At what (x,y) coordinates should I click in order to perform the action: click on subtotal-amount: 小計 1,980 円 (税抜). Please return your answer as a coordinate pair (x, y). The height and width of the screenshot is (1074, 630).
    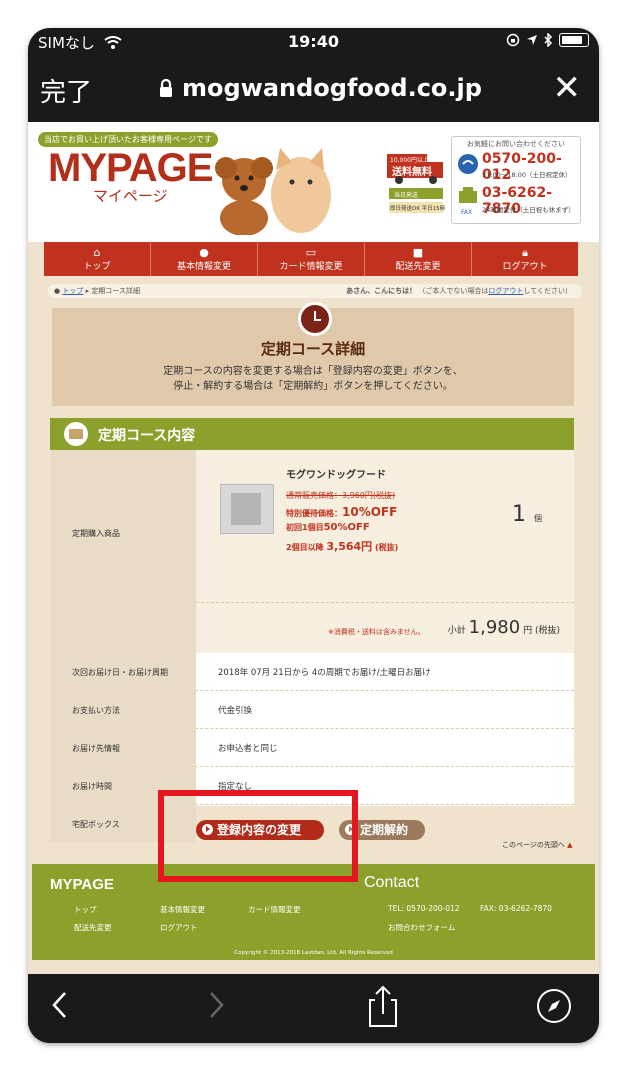
    Looking at the image, I should click on (503, 627).